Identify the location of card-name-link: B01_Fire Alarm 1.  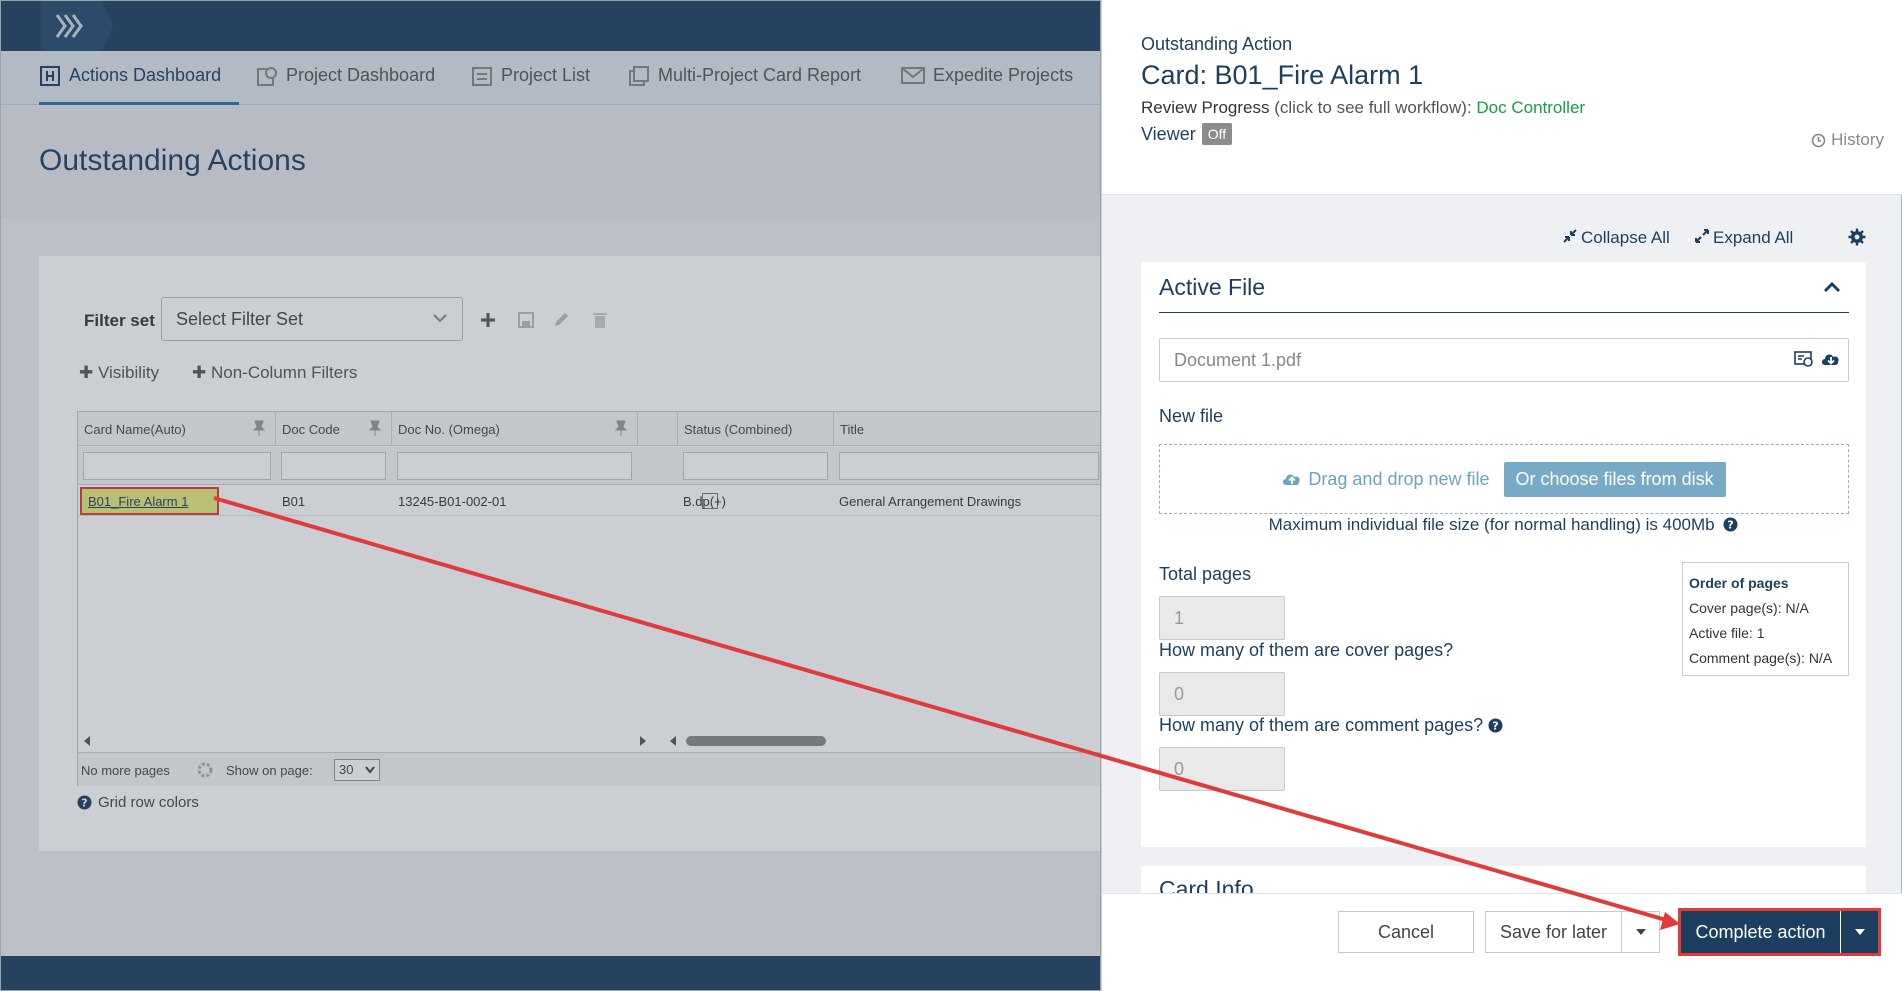
(149, 501).